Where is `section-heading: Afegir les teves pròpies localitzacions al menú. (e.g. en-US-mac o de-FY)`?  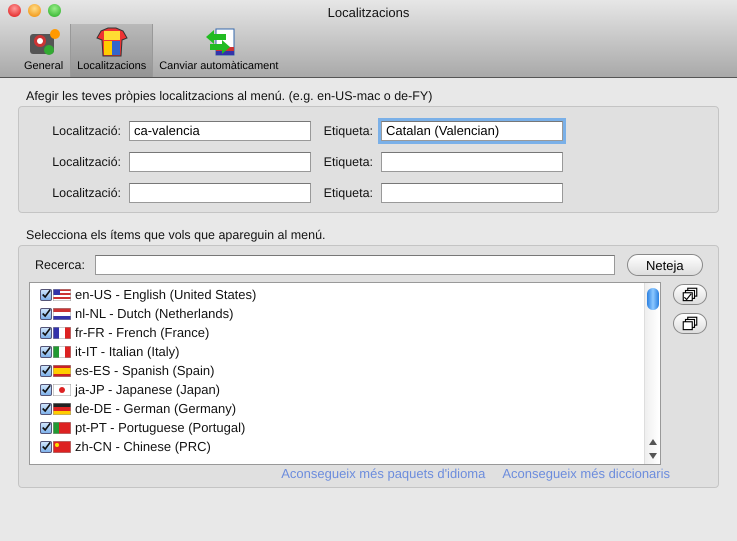
section-heading: Afegir les teves pròpies localitzacions al menú. (e.g. en-US-mac o de-FY) is located at coordinates (229, 96).